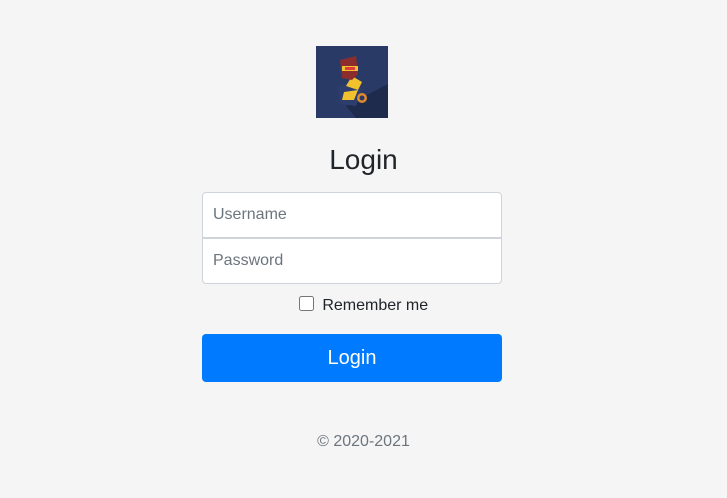  Describe the element at coordinates (352, 358) in the screenshot. I see `login-button: Login` at that location.